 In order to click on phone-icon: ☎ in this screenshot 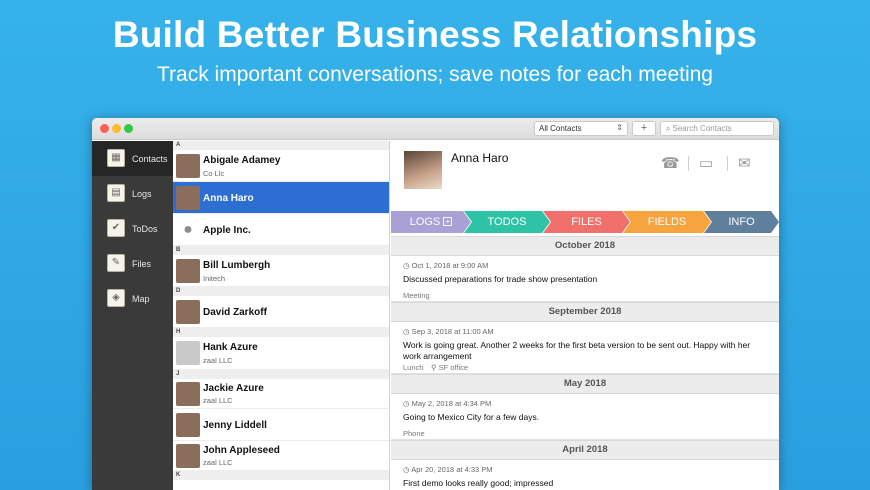, I will do `click(670, 163)`.